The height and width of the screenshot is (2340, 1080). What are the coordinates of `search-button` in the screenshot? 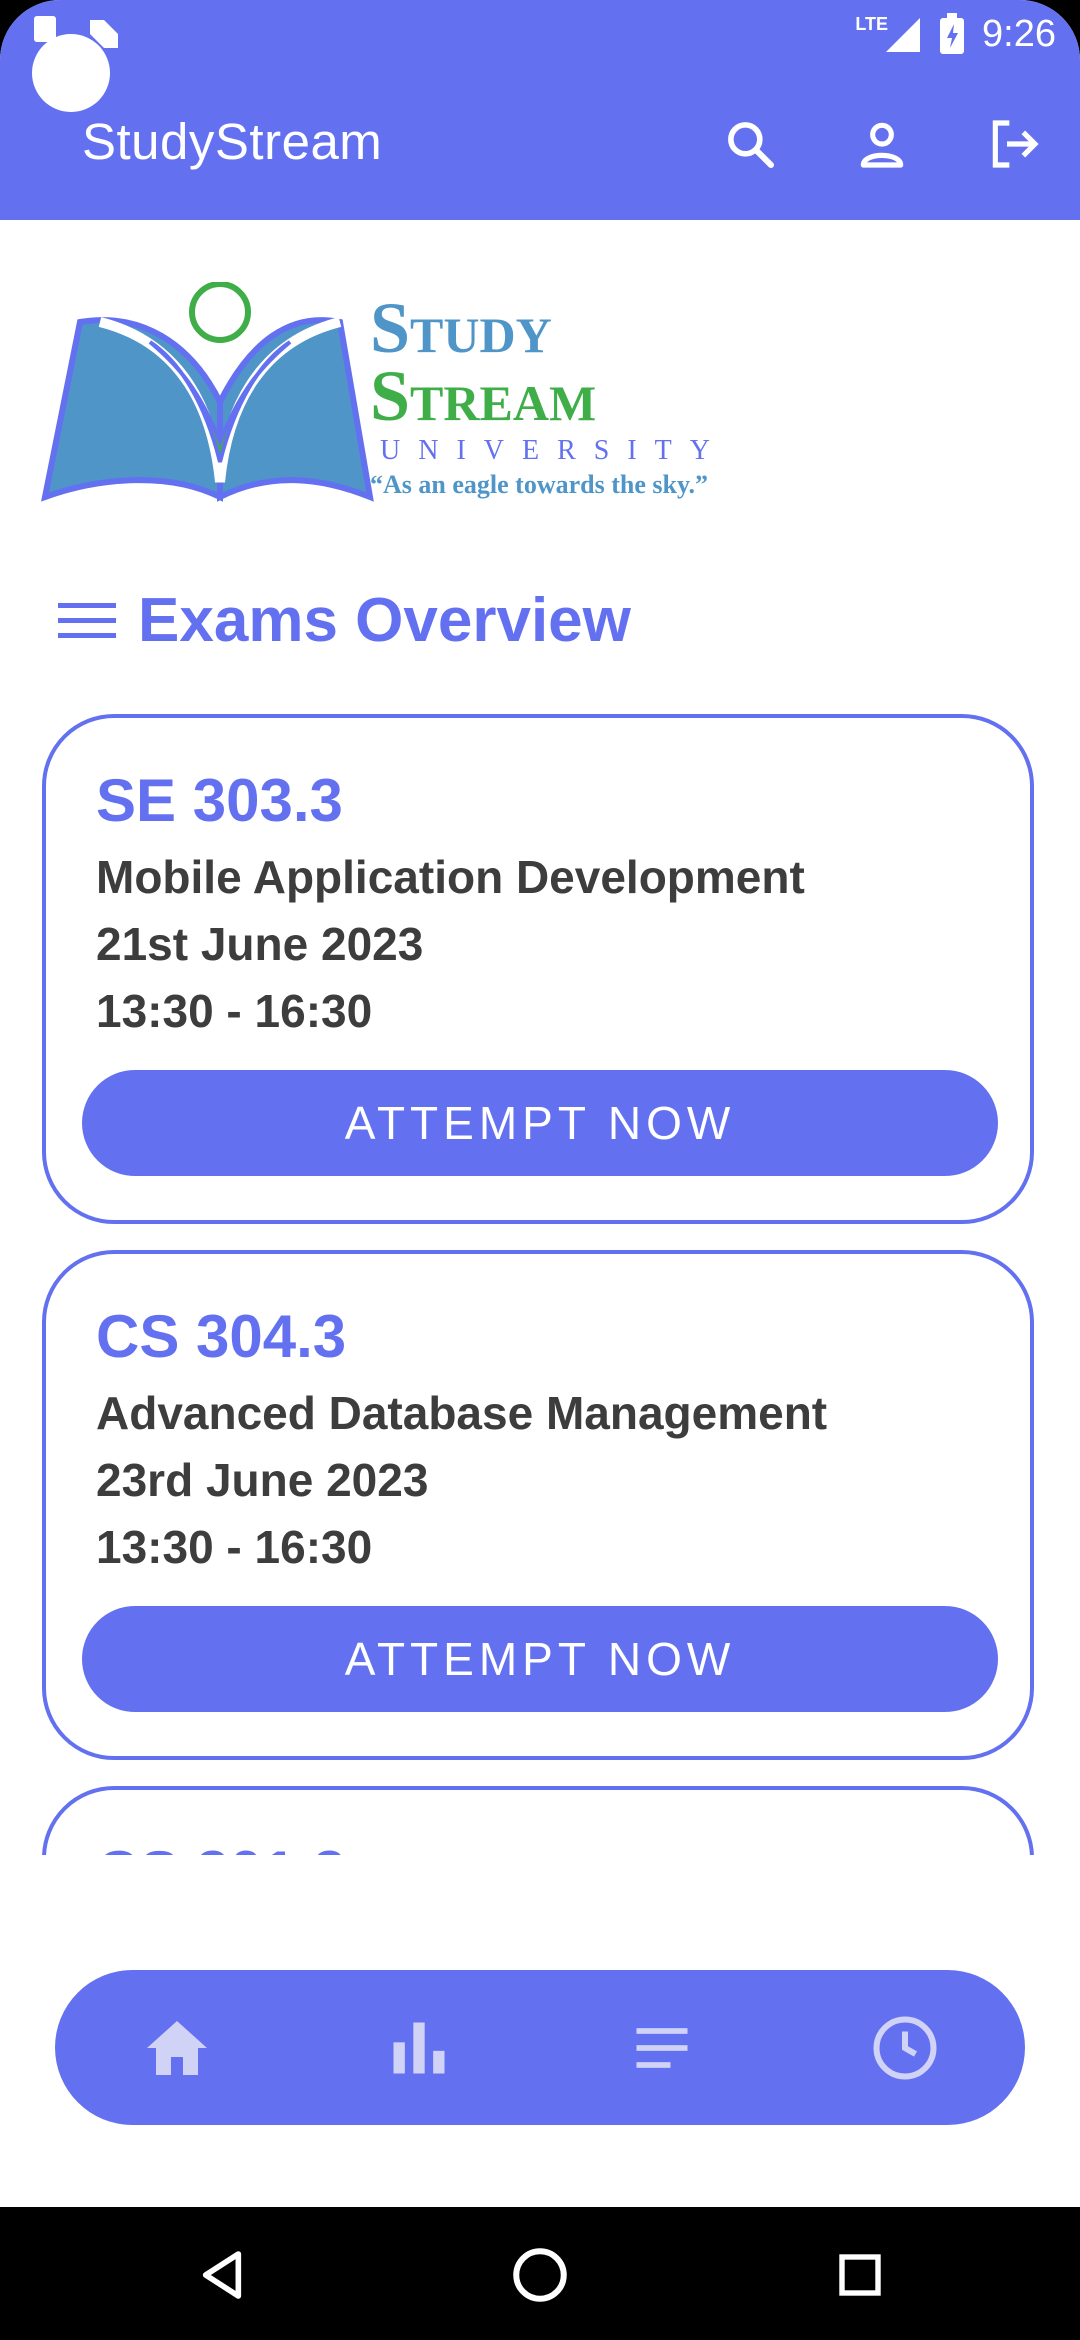 It's located at (750, 144).